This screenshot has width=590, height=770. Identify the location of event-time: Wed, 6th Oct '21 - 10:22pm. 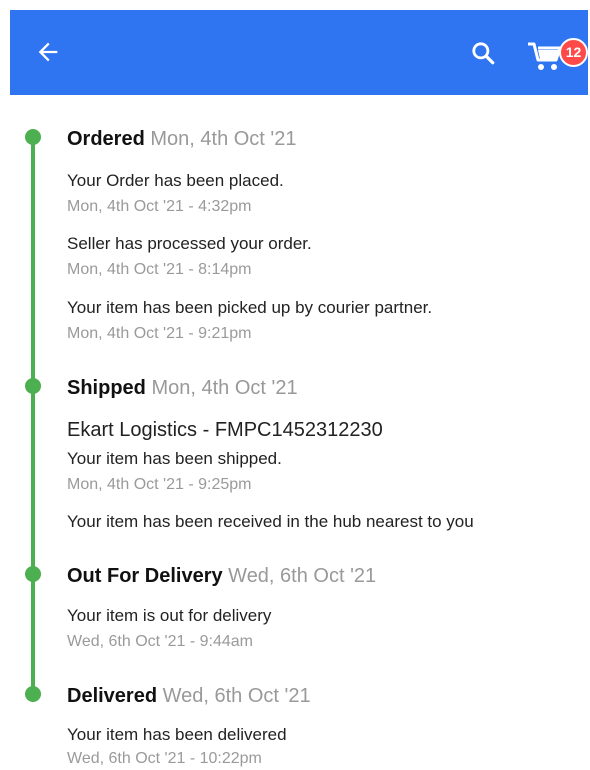
(164, 758).